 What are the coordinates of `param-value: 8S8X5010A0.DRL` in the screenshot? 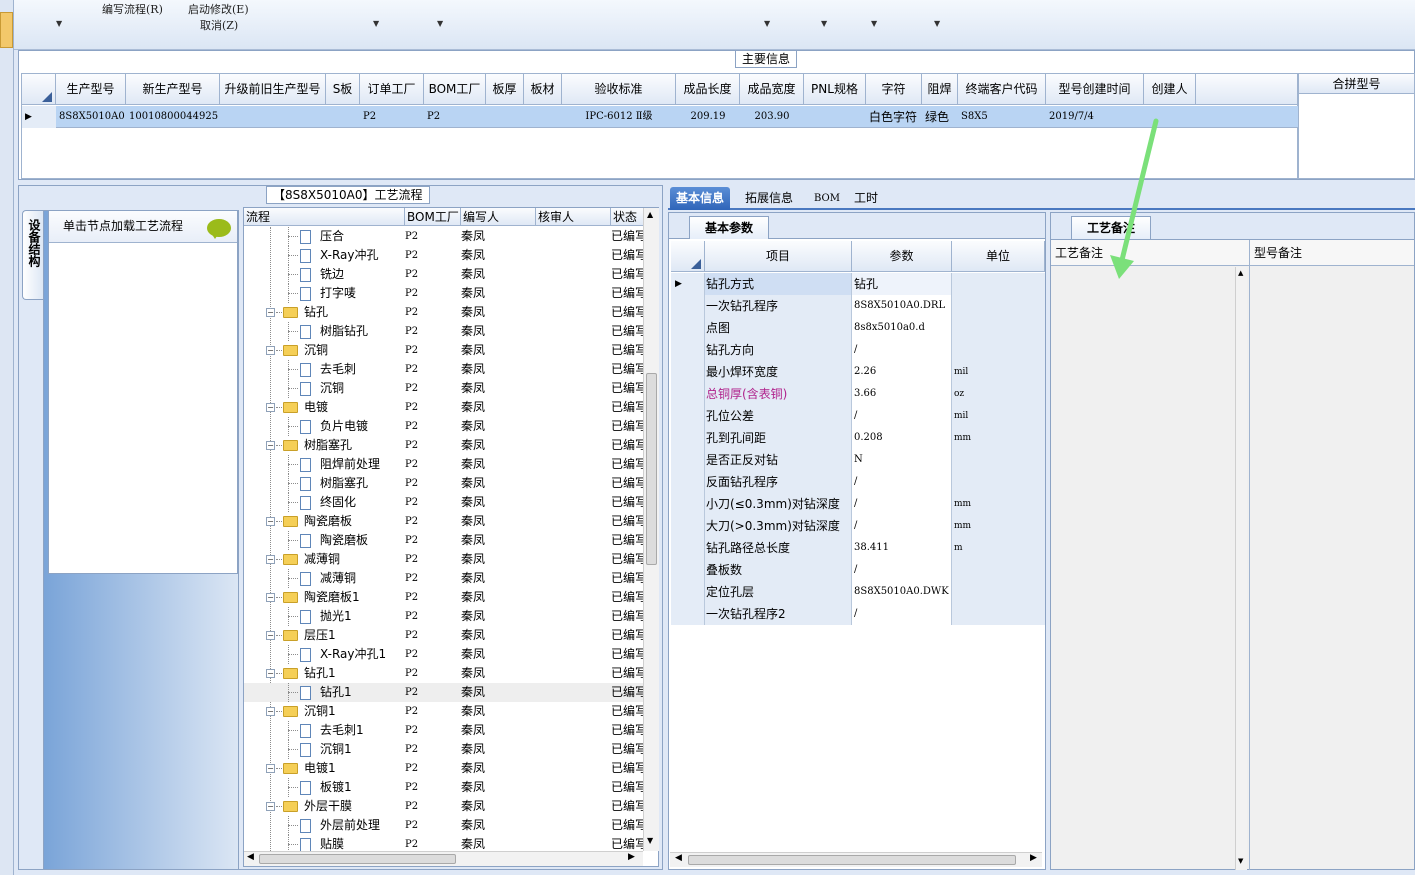 It's located at (902, 306).